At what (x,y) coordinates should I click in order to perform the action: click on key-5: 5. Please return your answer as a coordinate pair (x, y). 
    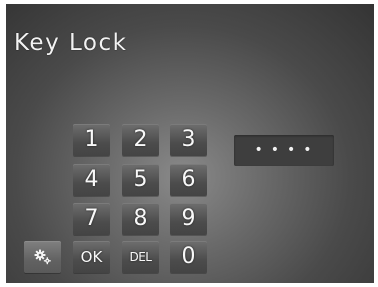
    Looking at the image, I should click on (140, 180).